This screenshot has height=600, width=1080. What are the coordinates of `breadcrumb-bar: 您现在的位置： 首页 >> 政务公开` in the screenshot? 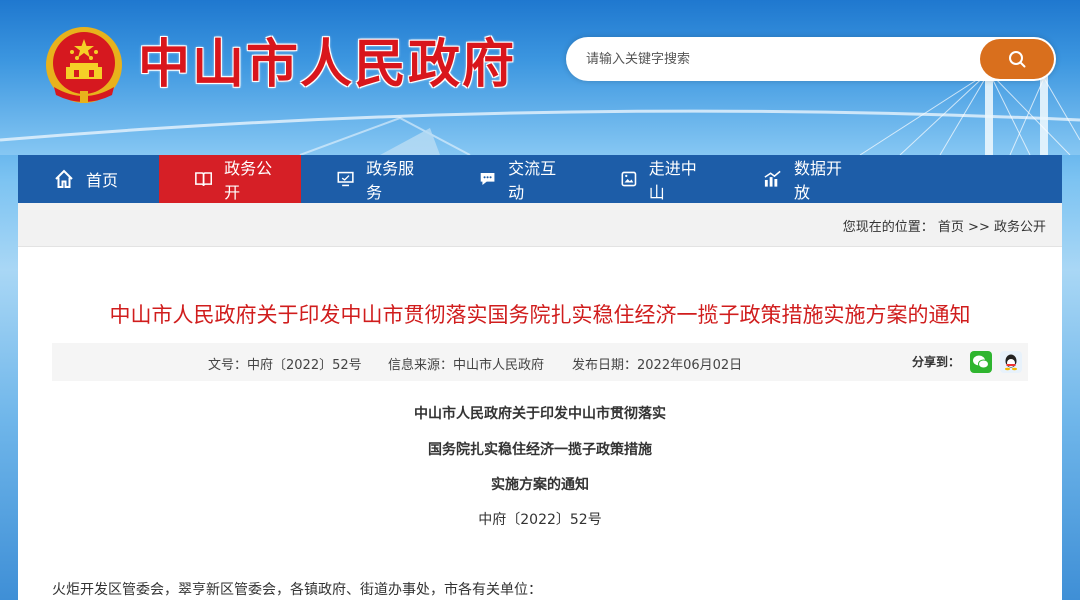 It's located at (540, 225).